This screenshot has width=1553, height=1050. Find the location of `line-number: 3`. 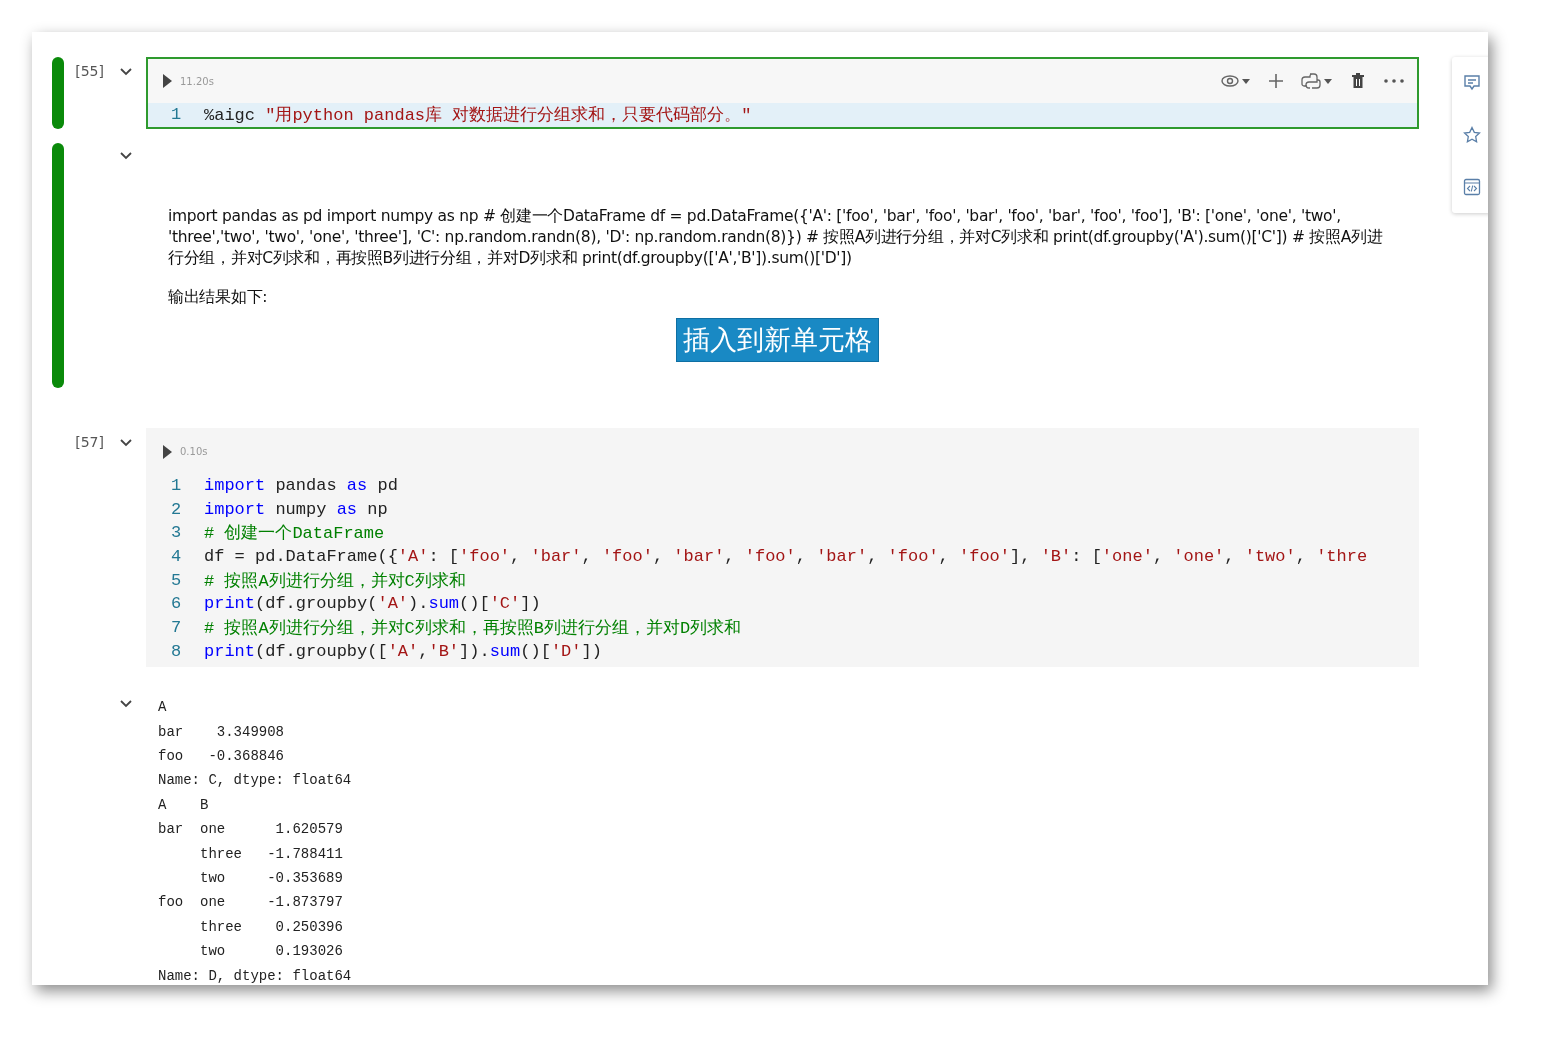

line-number: 3 is located at coordinates (176, 533).